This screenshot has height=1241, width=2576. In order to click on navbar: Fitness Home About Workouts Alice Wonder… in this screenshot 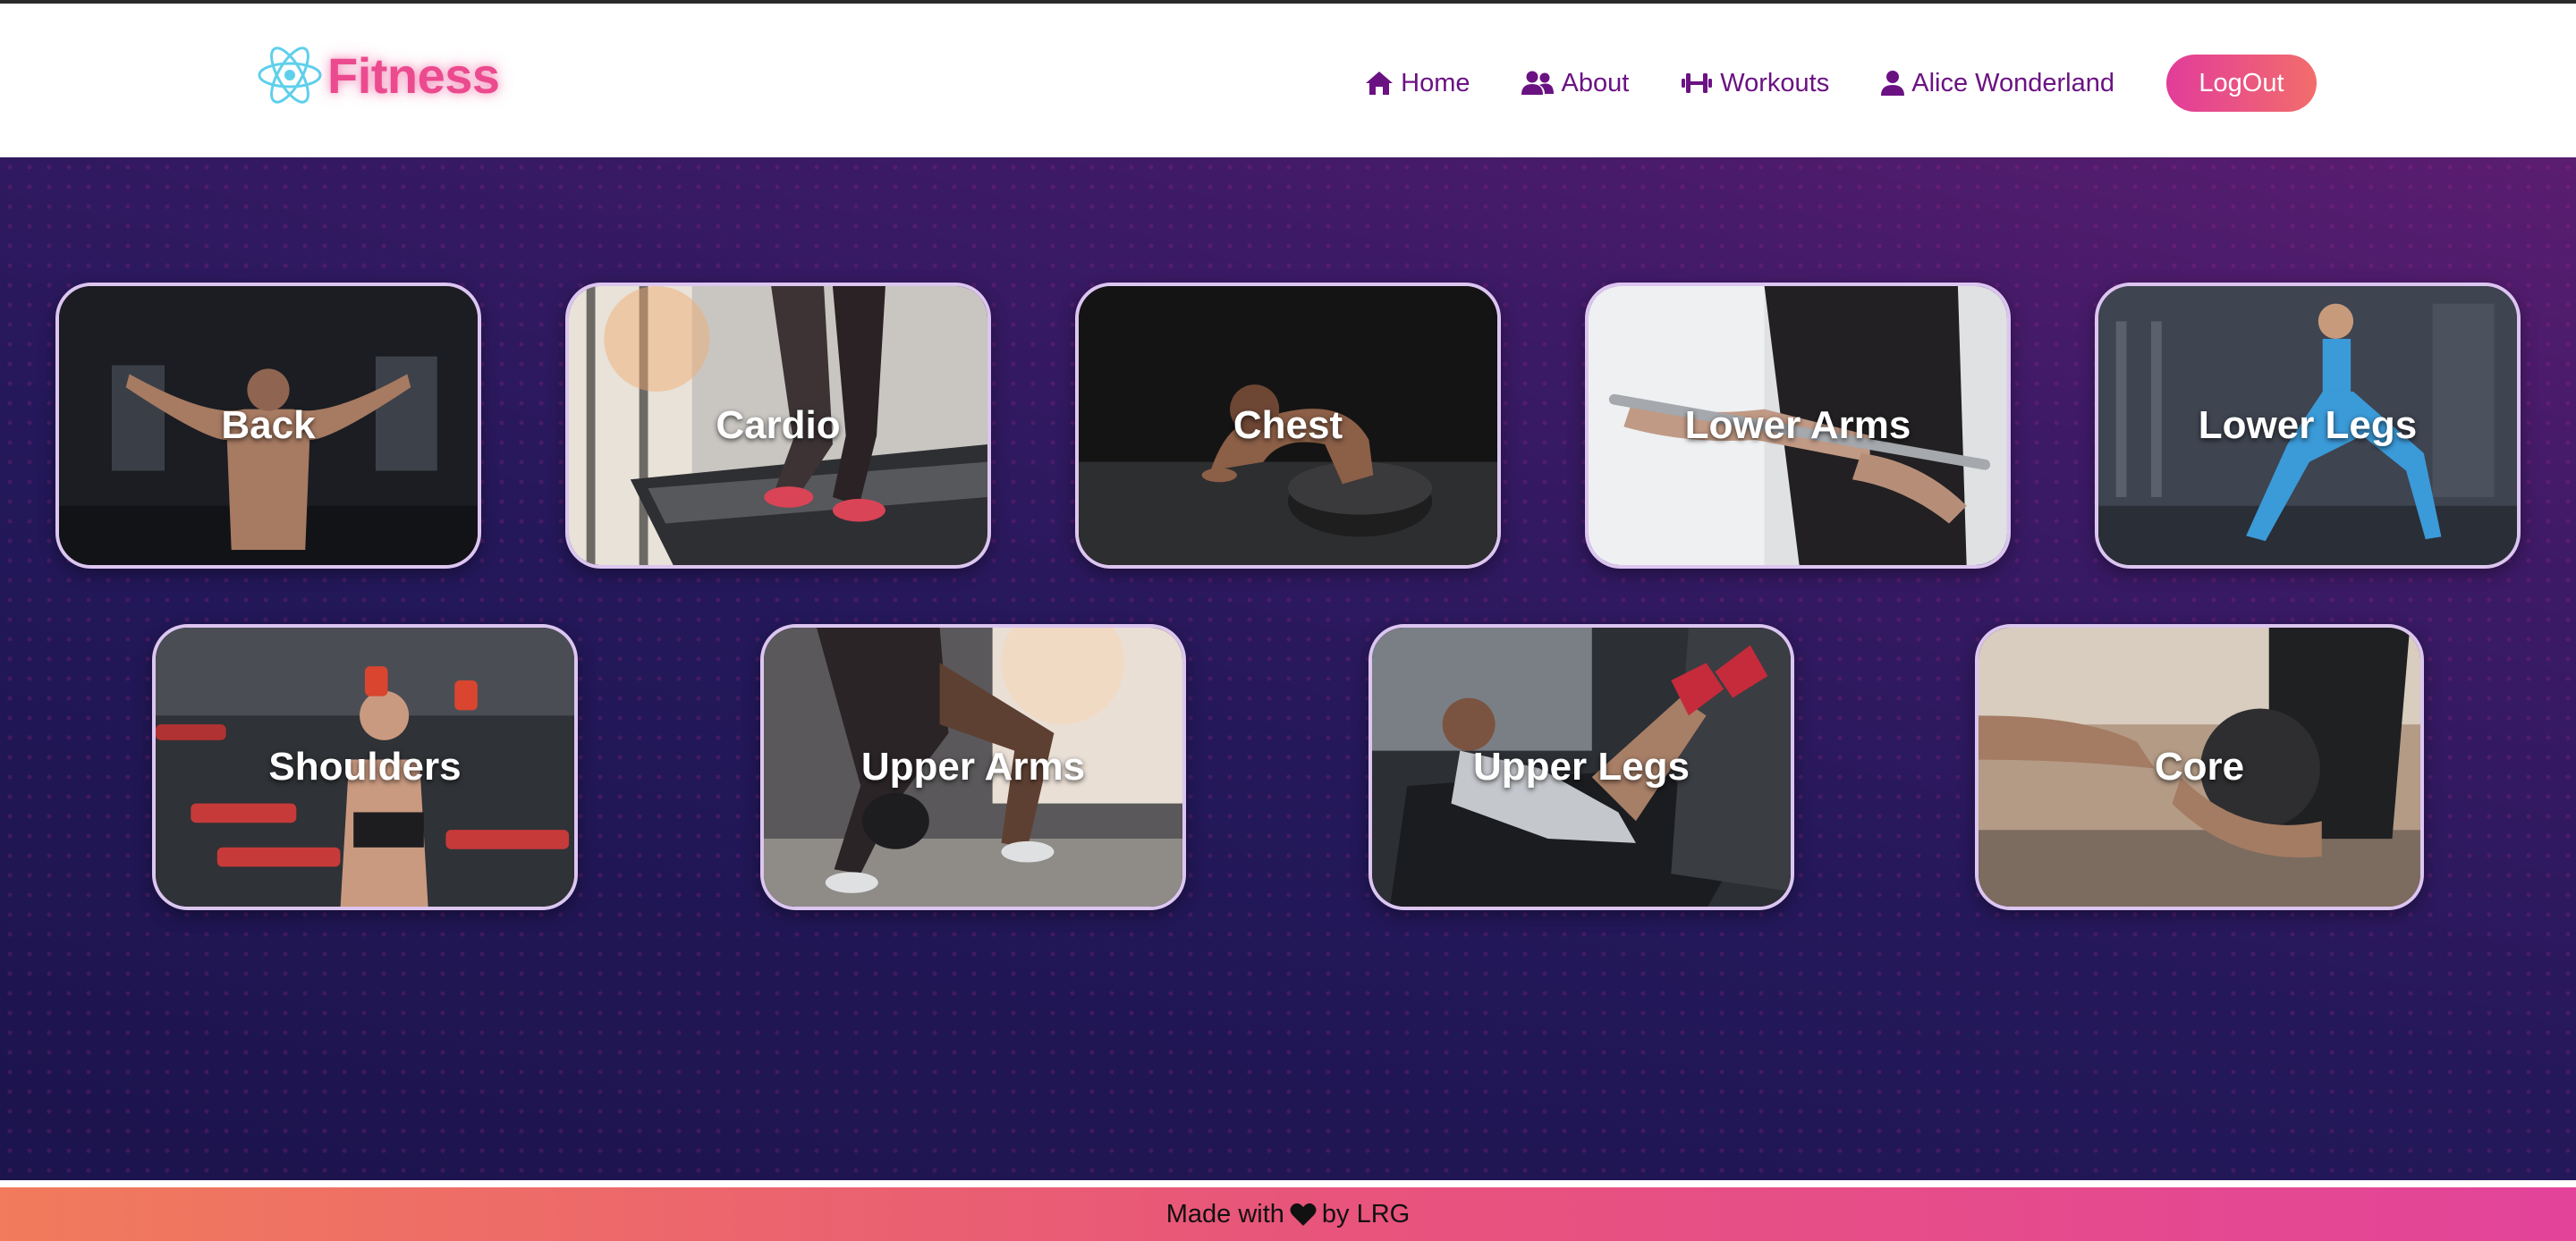, I will do `click(1288, 80)`.